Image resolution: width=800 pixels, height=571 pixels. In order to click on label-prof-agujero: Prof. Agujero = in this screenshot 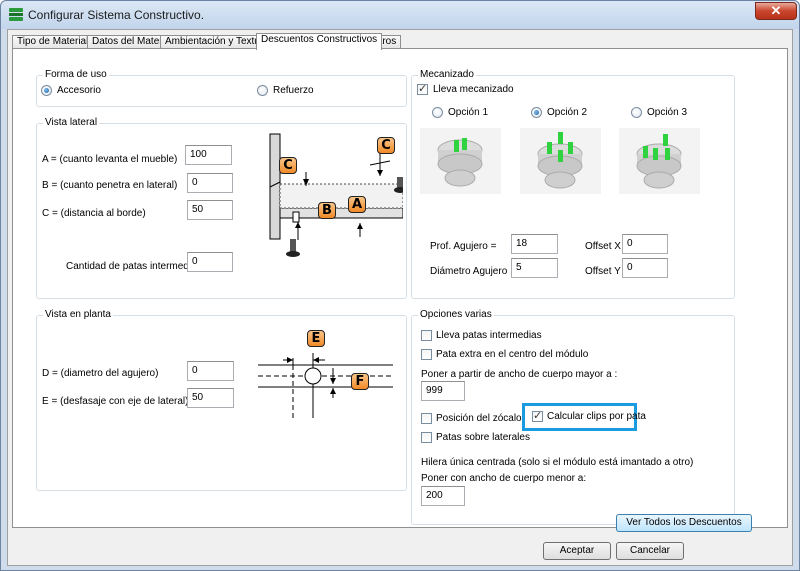, I will do `click(463, 246)`.